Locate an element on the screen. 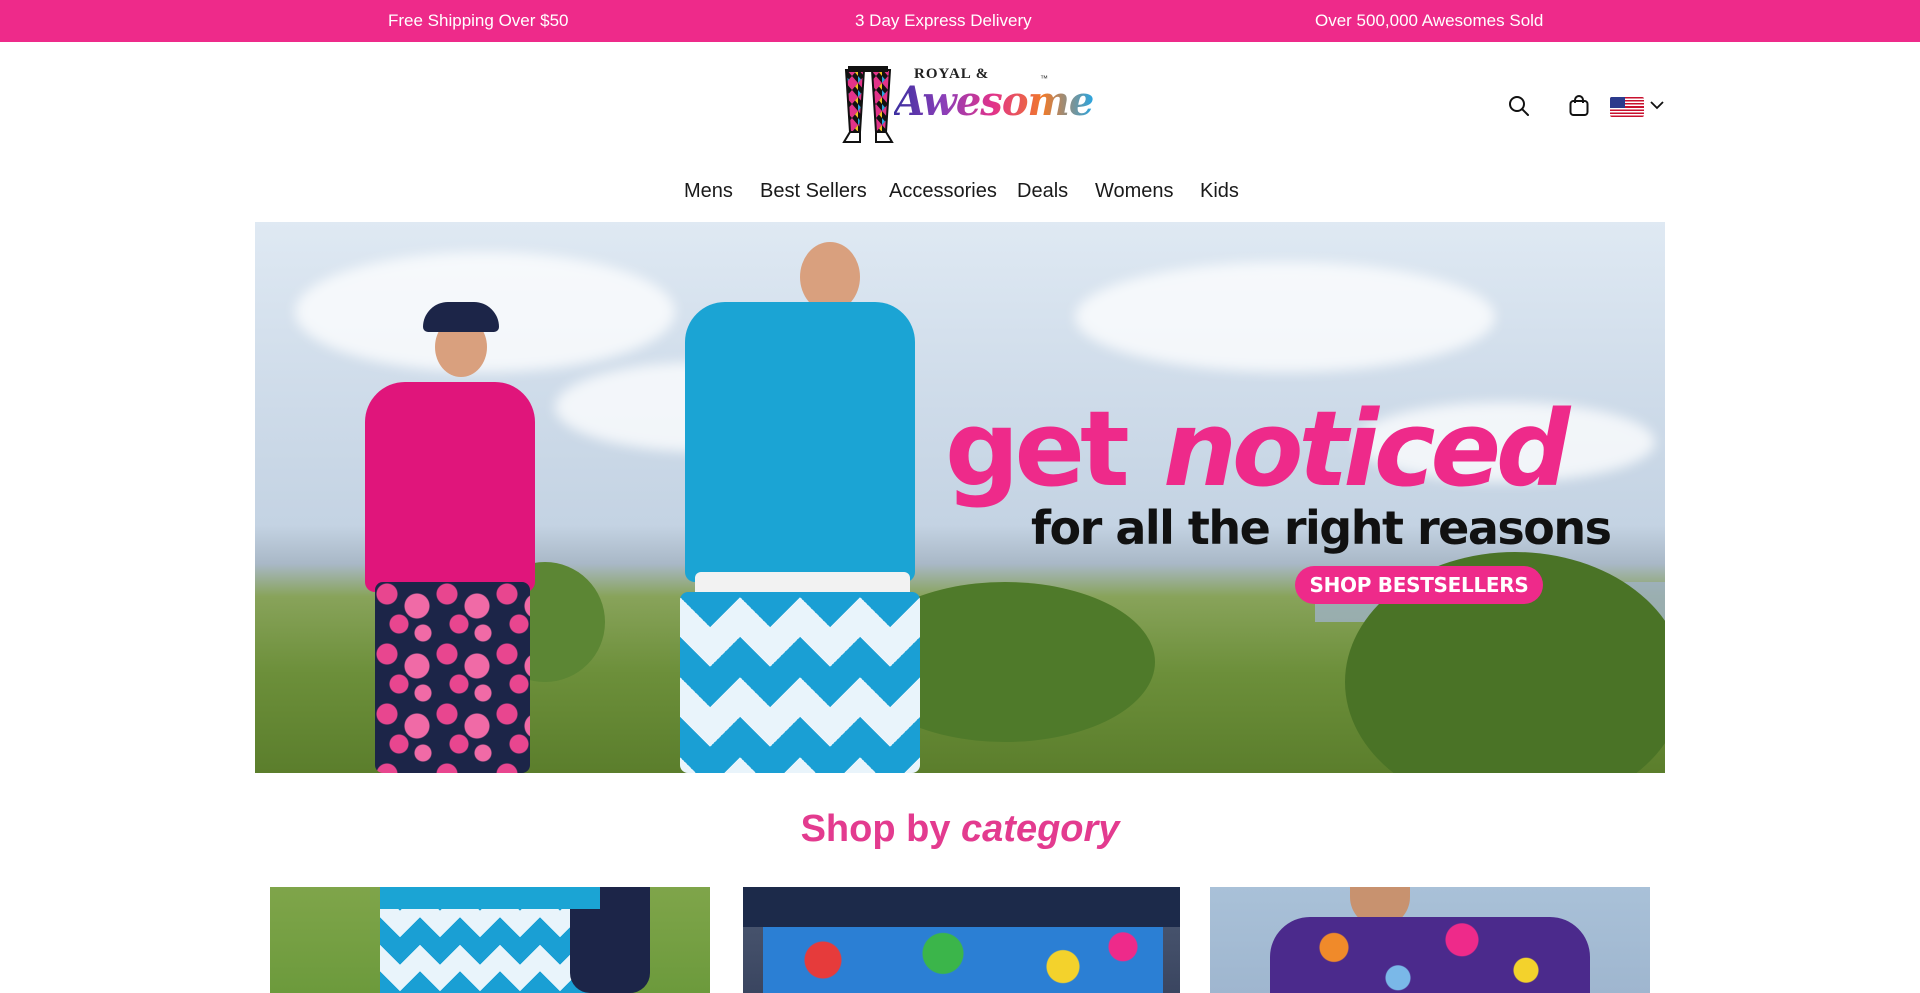 The width and height of the screenshot is (1920, 993). chevron-down-icon is located at coordinates (1657, 105).